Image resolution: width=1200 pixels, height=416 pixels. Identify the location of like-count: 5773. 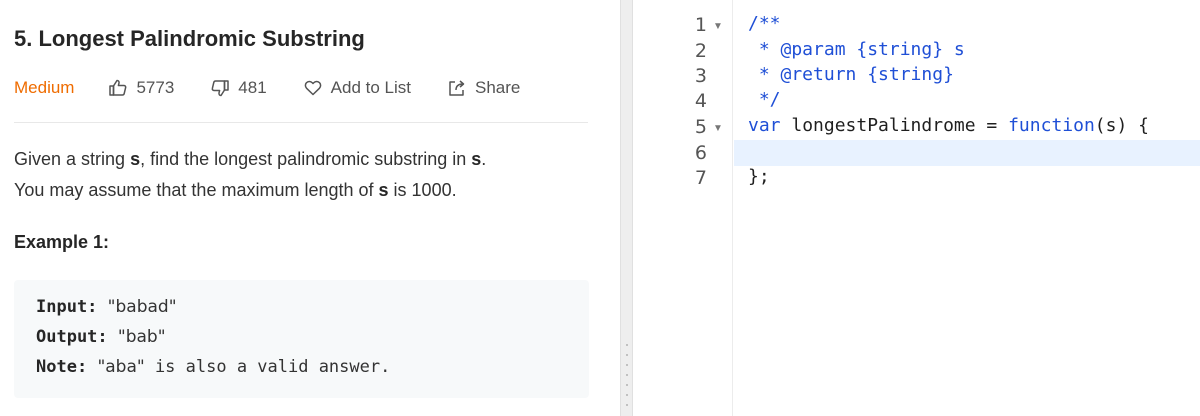
(155, 87).